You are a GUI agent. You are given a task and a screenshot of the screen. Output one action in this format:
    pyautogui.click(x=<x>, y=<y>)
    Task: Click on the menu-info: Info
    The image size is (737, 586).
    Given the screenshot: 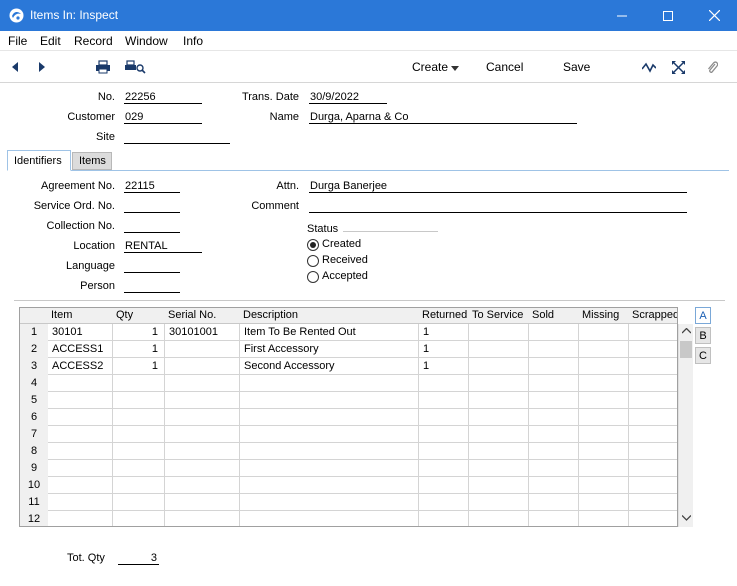 What is the action you would take?
    pyautogui.click(x=193, y=41)
    